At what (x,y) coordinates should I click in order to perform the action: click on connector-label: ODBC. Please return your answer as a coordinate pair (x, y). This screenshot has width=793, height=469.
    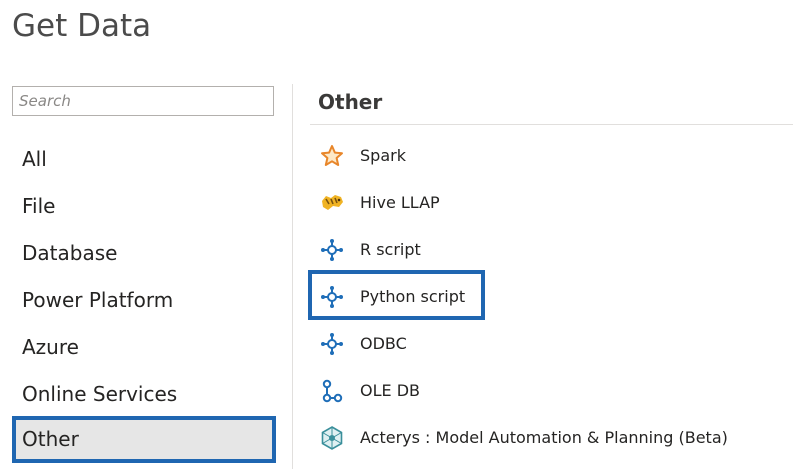
    Looking at the image, I should click on (383, 343).